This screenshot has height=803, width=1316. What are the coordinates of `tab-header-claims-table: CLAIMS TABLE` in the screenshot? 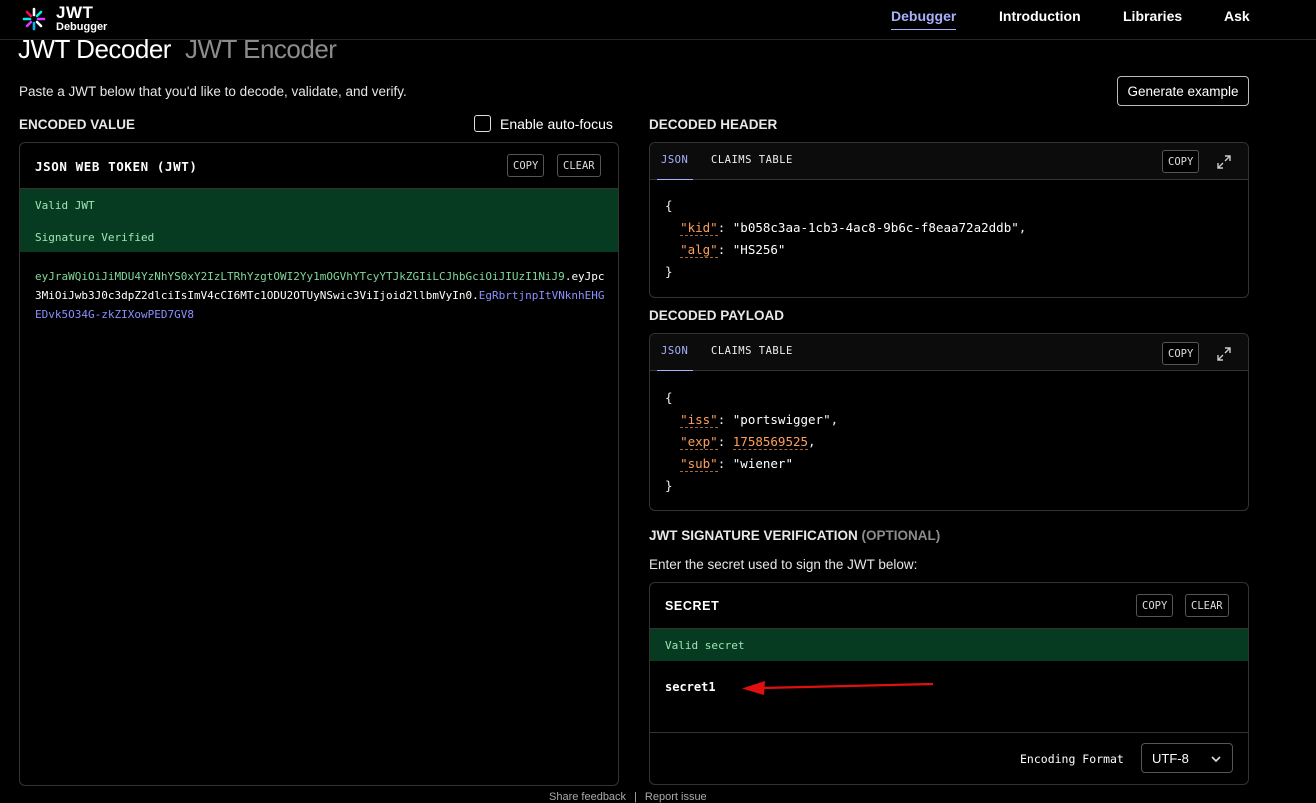 It's located at (752, 160).